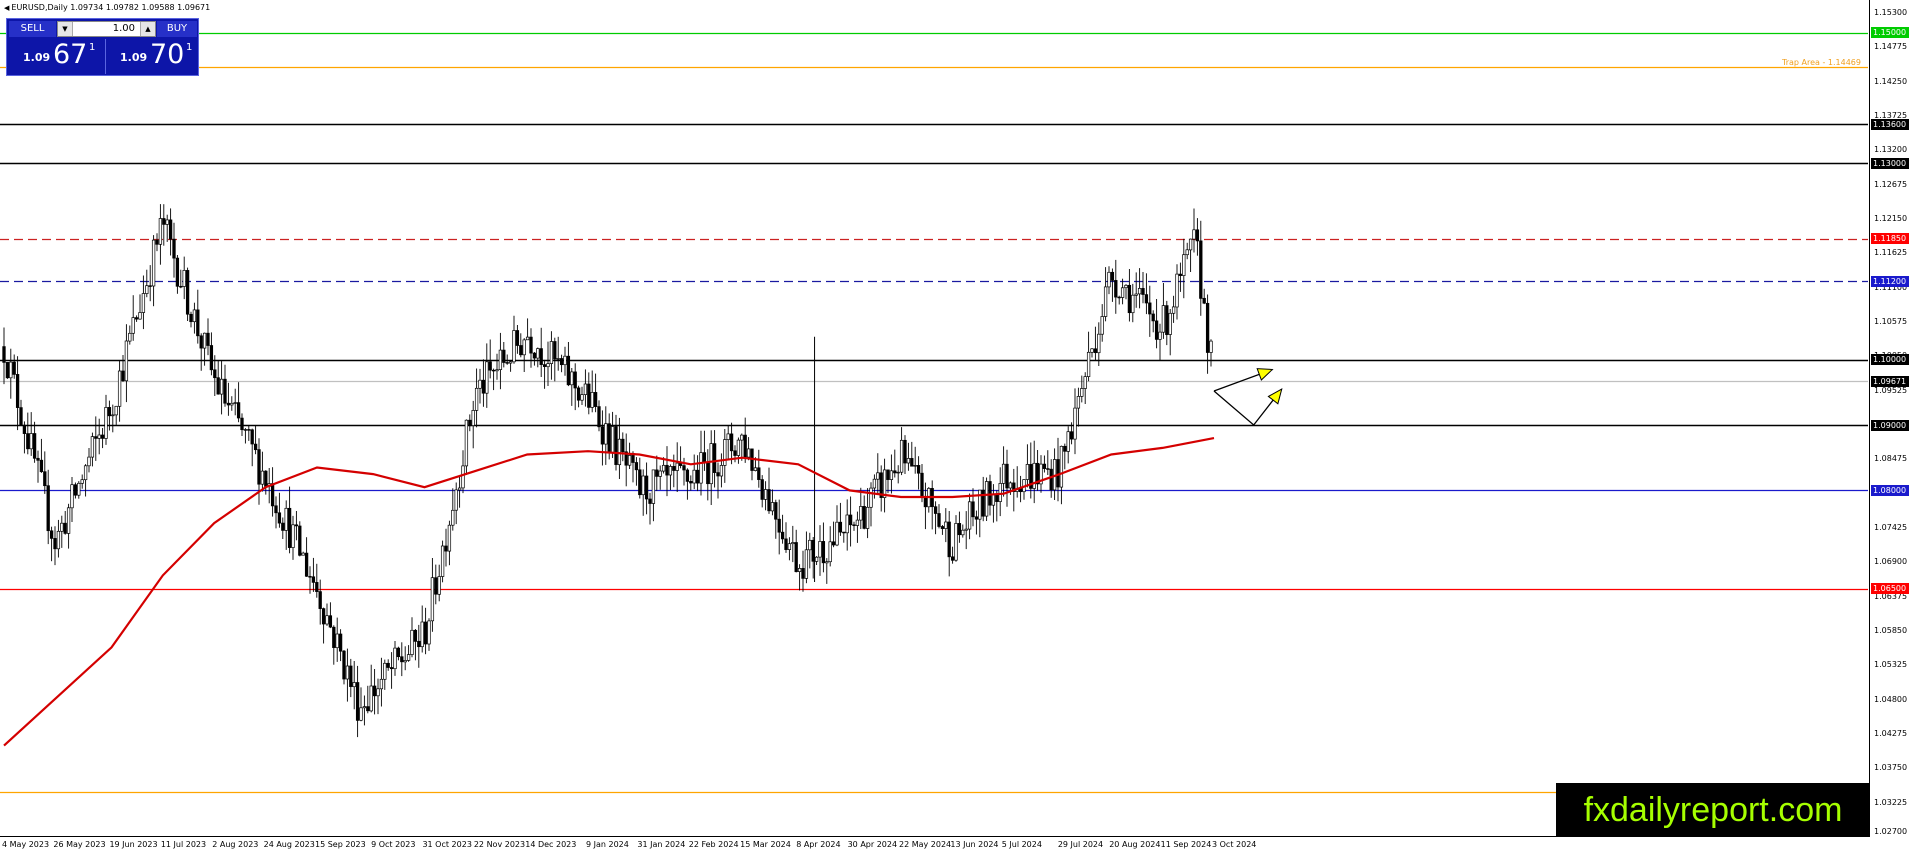 The height and width of the screenshot is (854, 1912). I want to click on time-tick-label: 31 Oct 2023, so click(447, 844).